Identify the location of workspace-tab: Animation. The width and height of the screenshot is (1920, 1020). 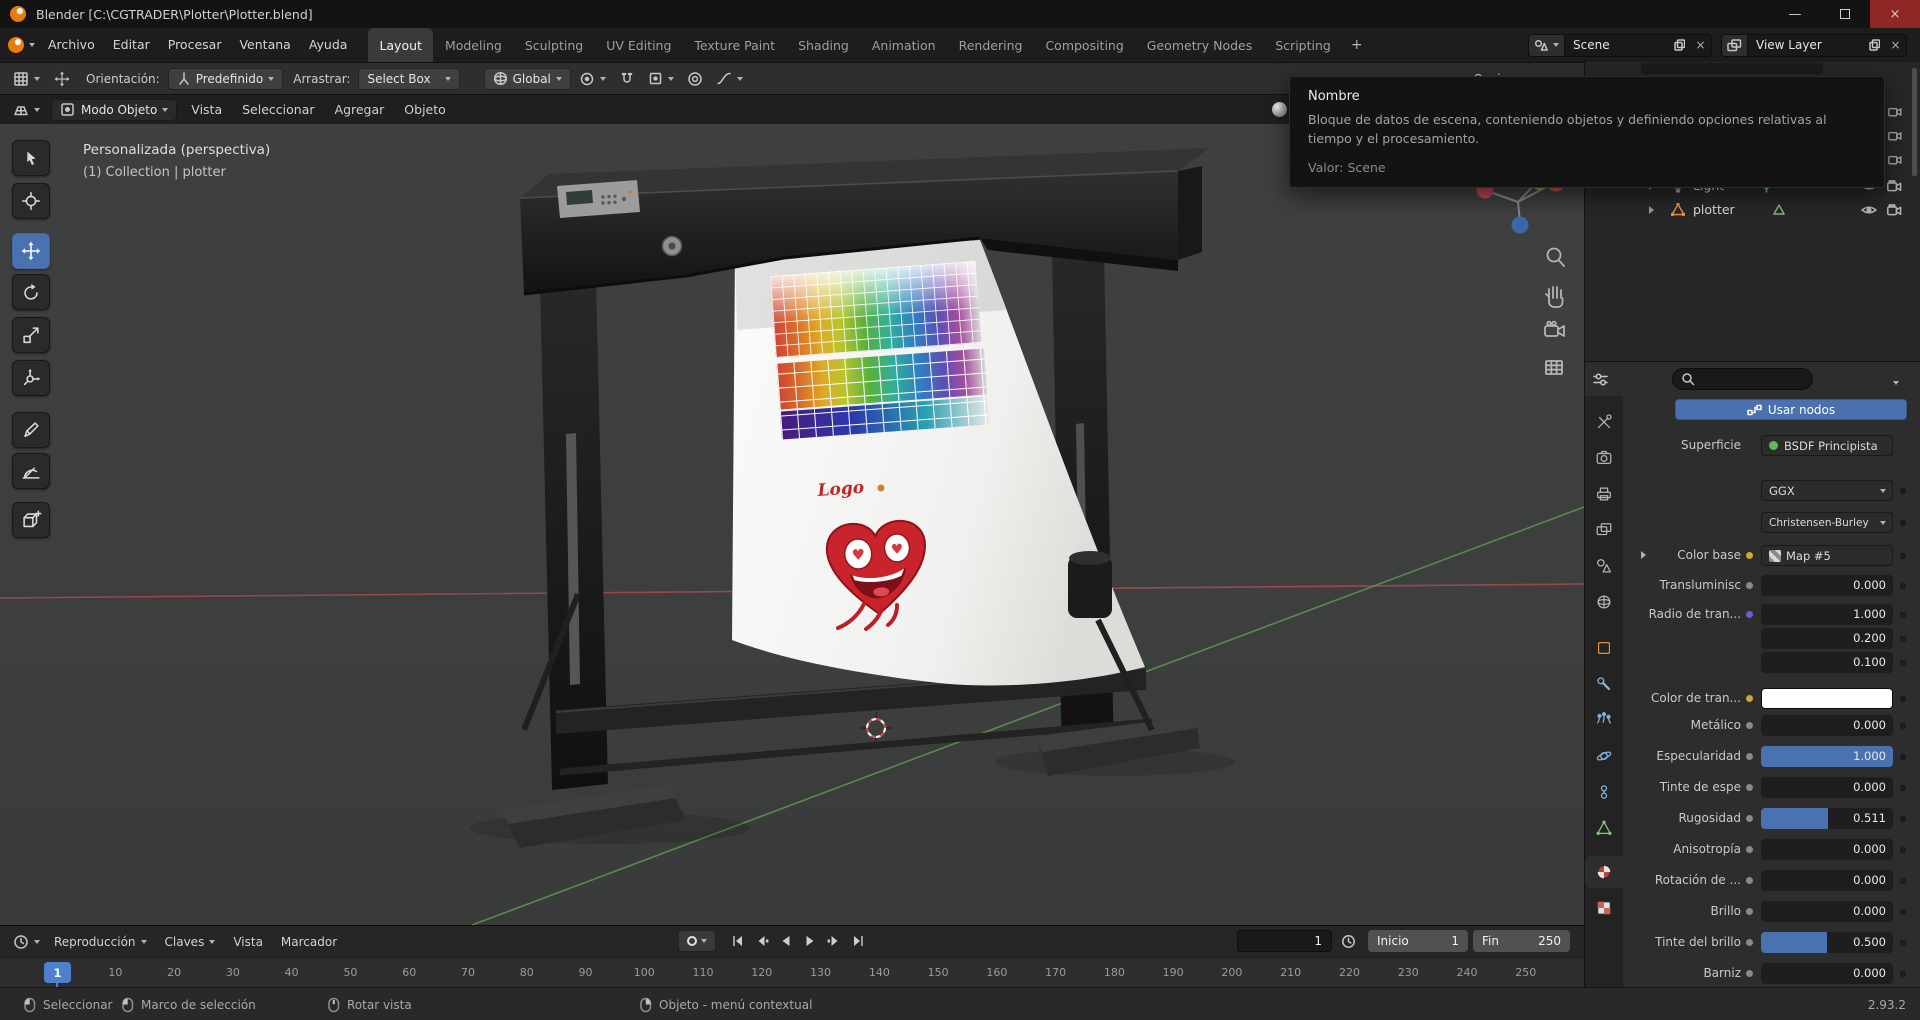
(904, 45).